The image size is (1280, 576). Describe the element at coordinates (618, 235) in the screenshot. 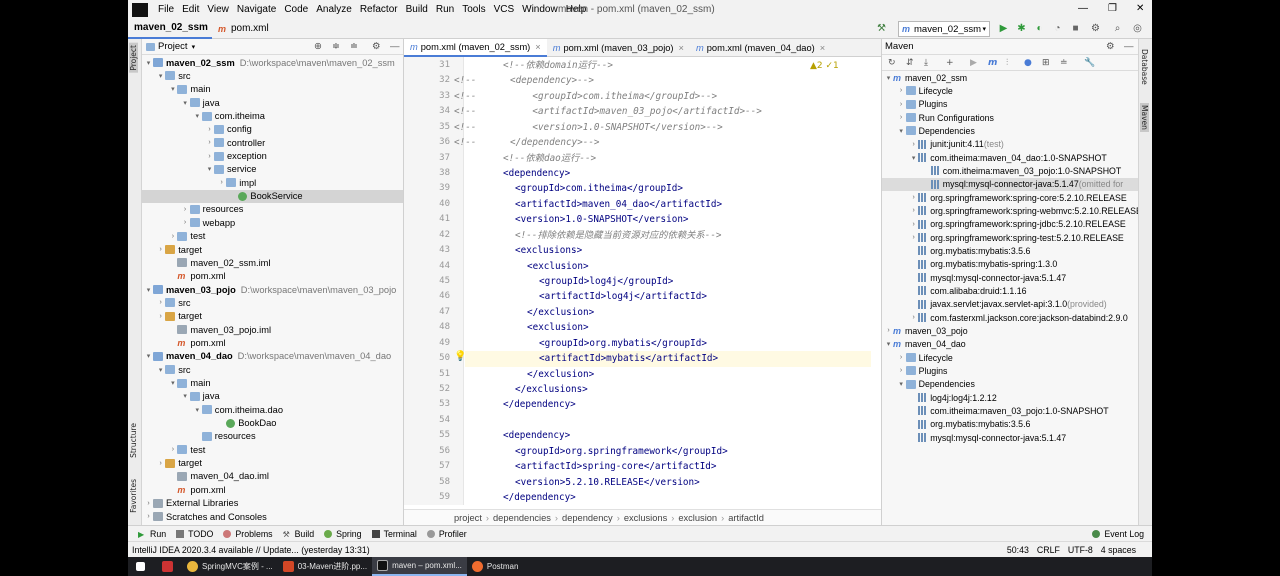

I see `code-line: <!--排除依赖是隐藏当前资源对应的依赖关系-->` at that location.